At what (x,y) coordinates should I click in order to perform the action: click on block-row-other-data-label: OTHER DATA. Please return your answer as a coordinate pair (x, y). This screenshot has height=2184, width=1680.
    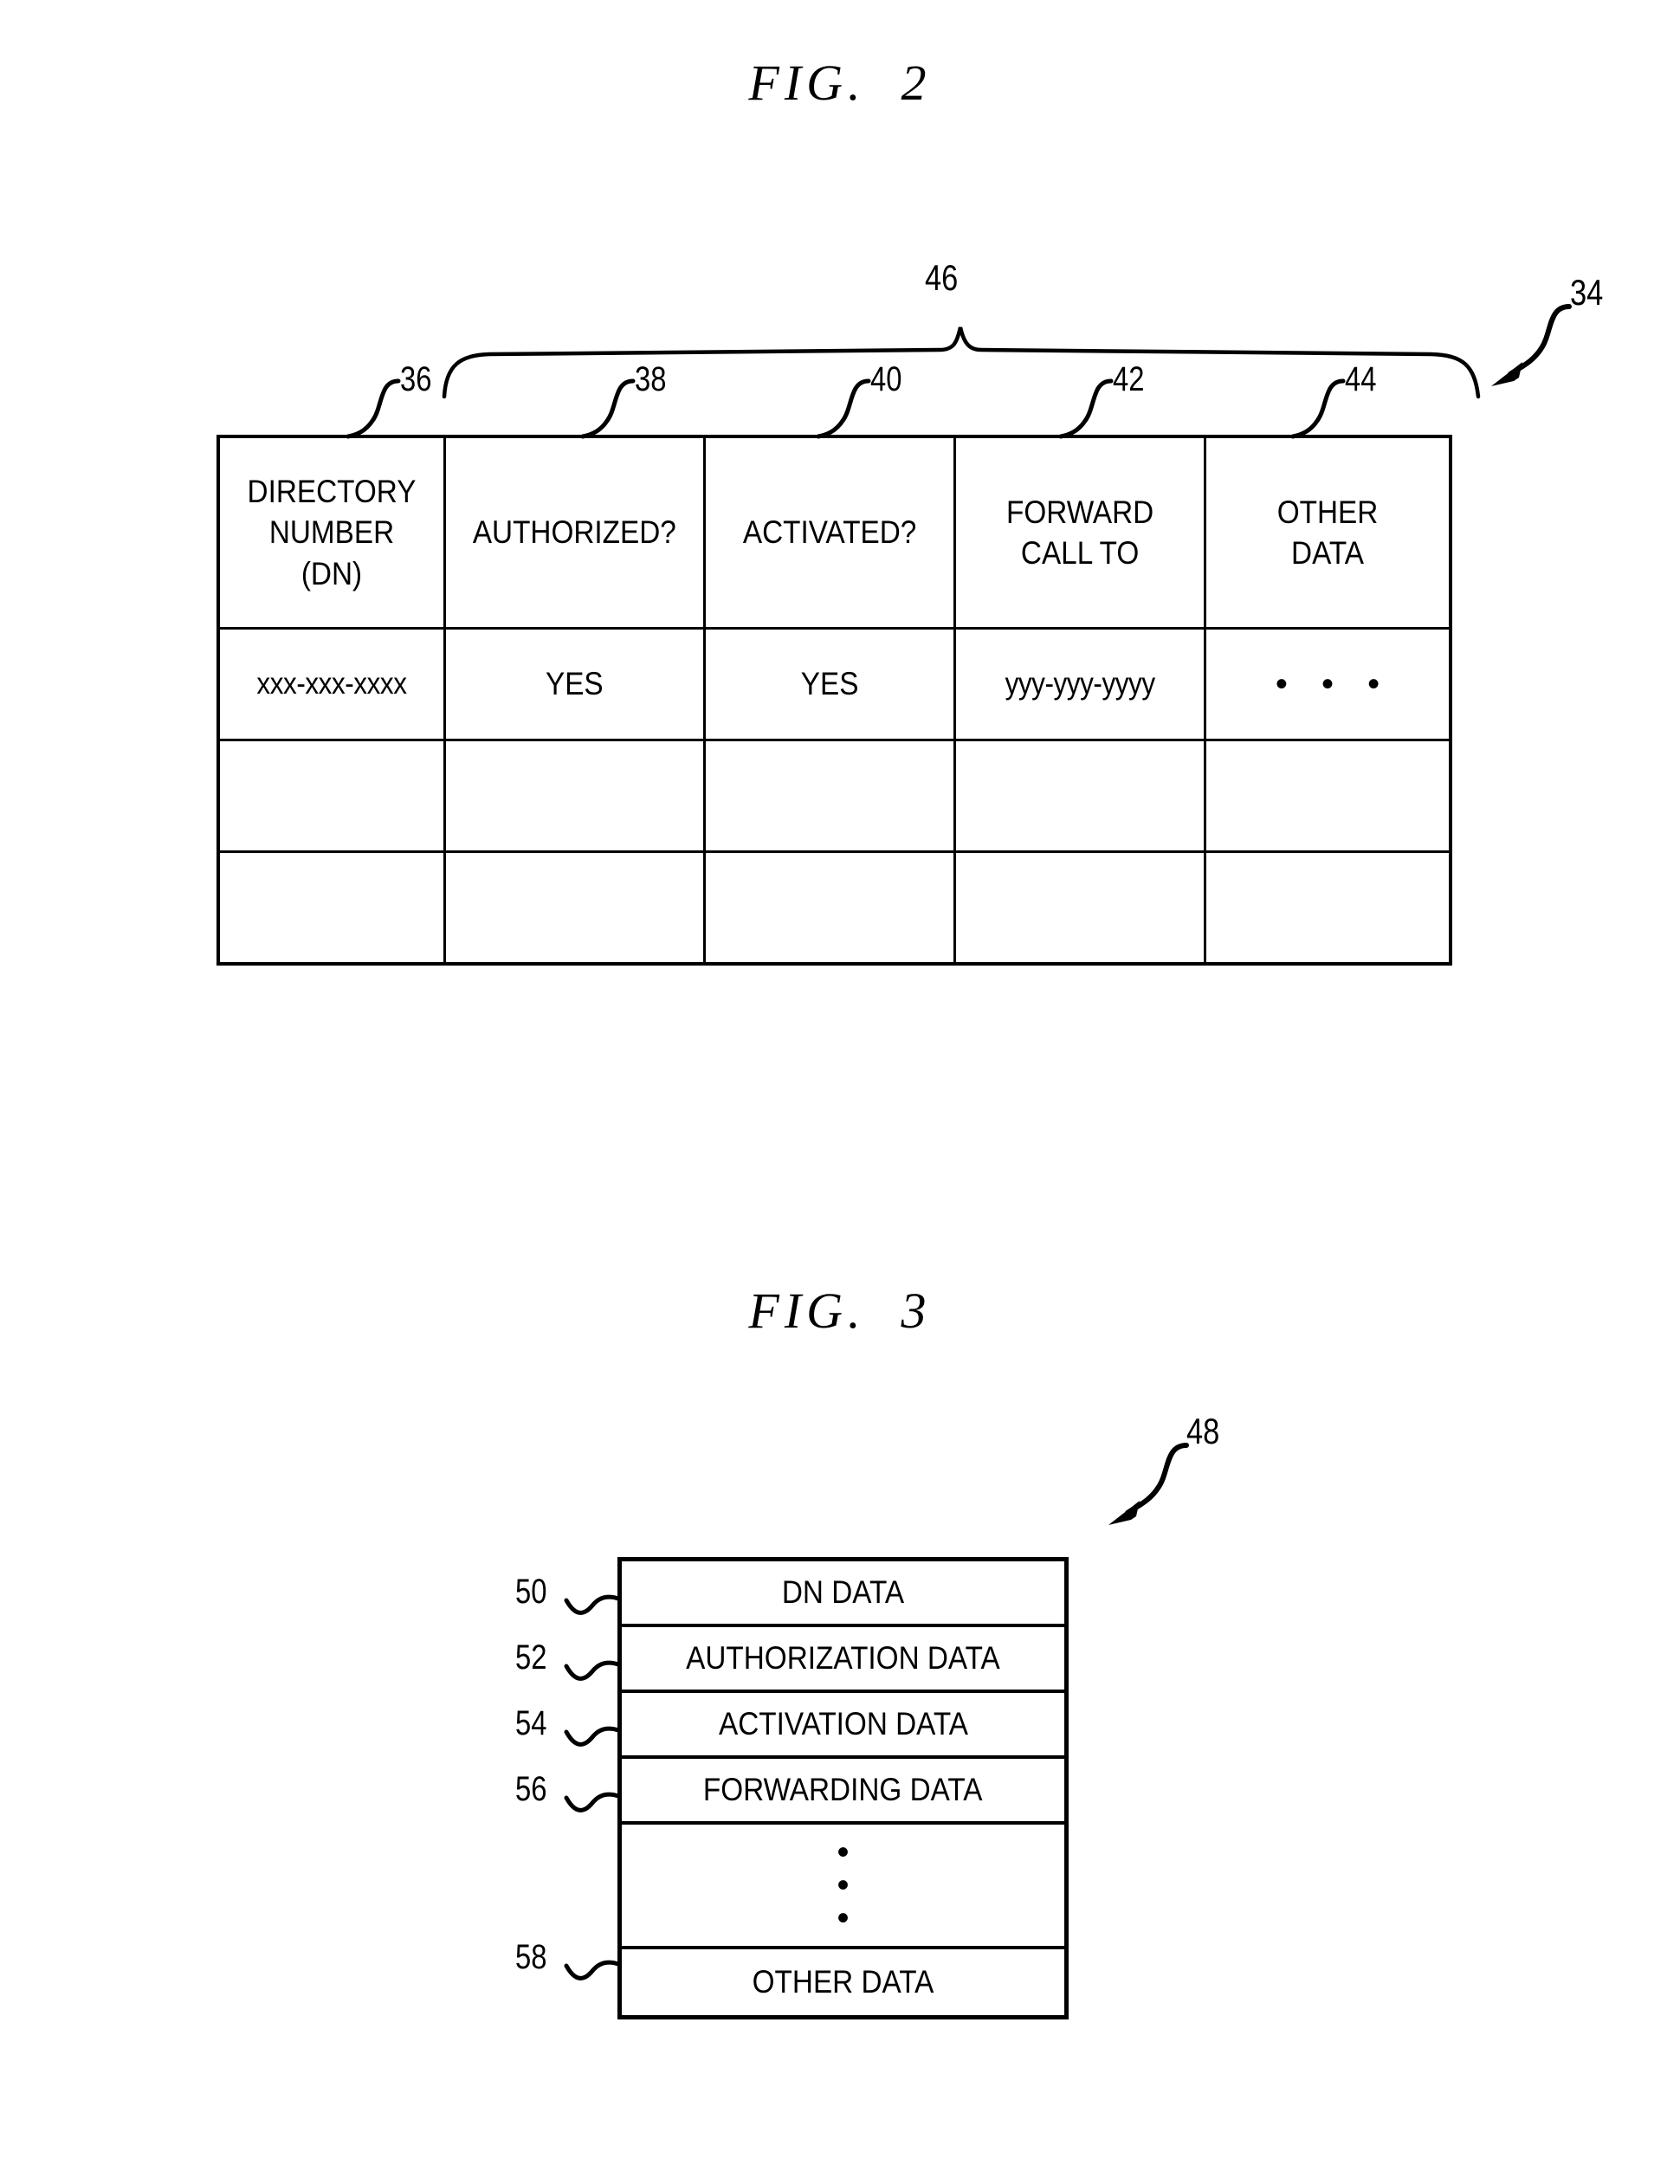
    Looking at the image, I should click on (843, 1982).